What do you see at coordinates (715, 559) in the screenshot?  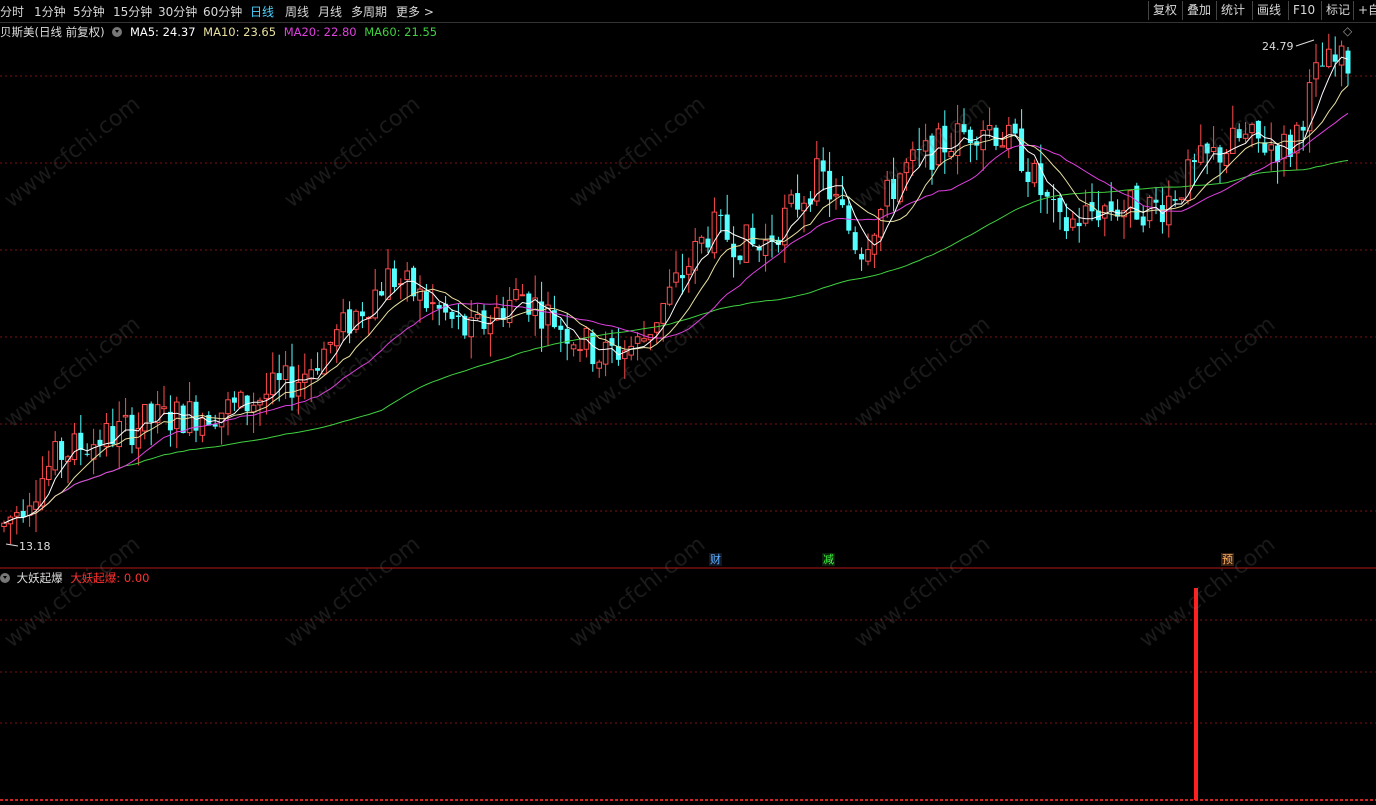 I see `event-tag-finance: 财` at bounding box center [715, 559].